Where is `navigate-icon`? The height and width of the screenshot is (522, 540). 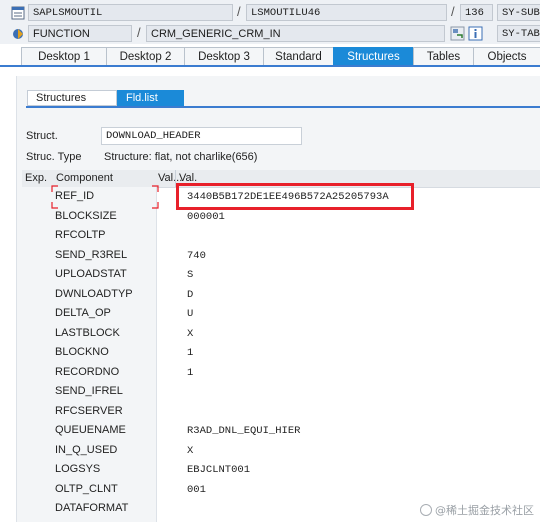 navigate-icon is located at coordinates (457, 33).